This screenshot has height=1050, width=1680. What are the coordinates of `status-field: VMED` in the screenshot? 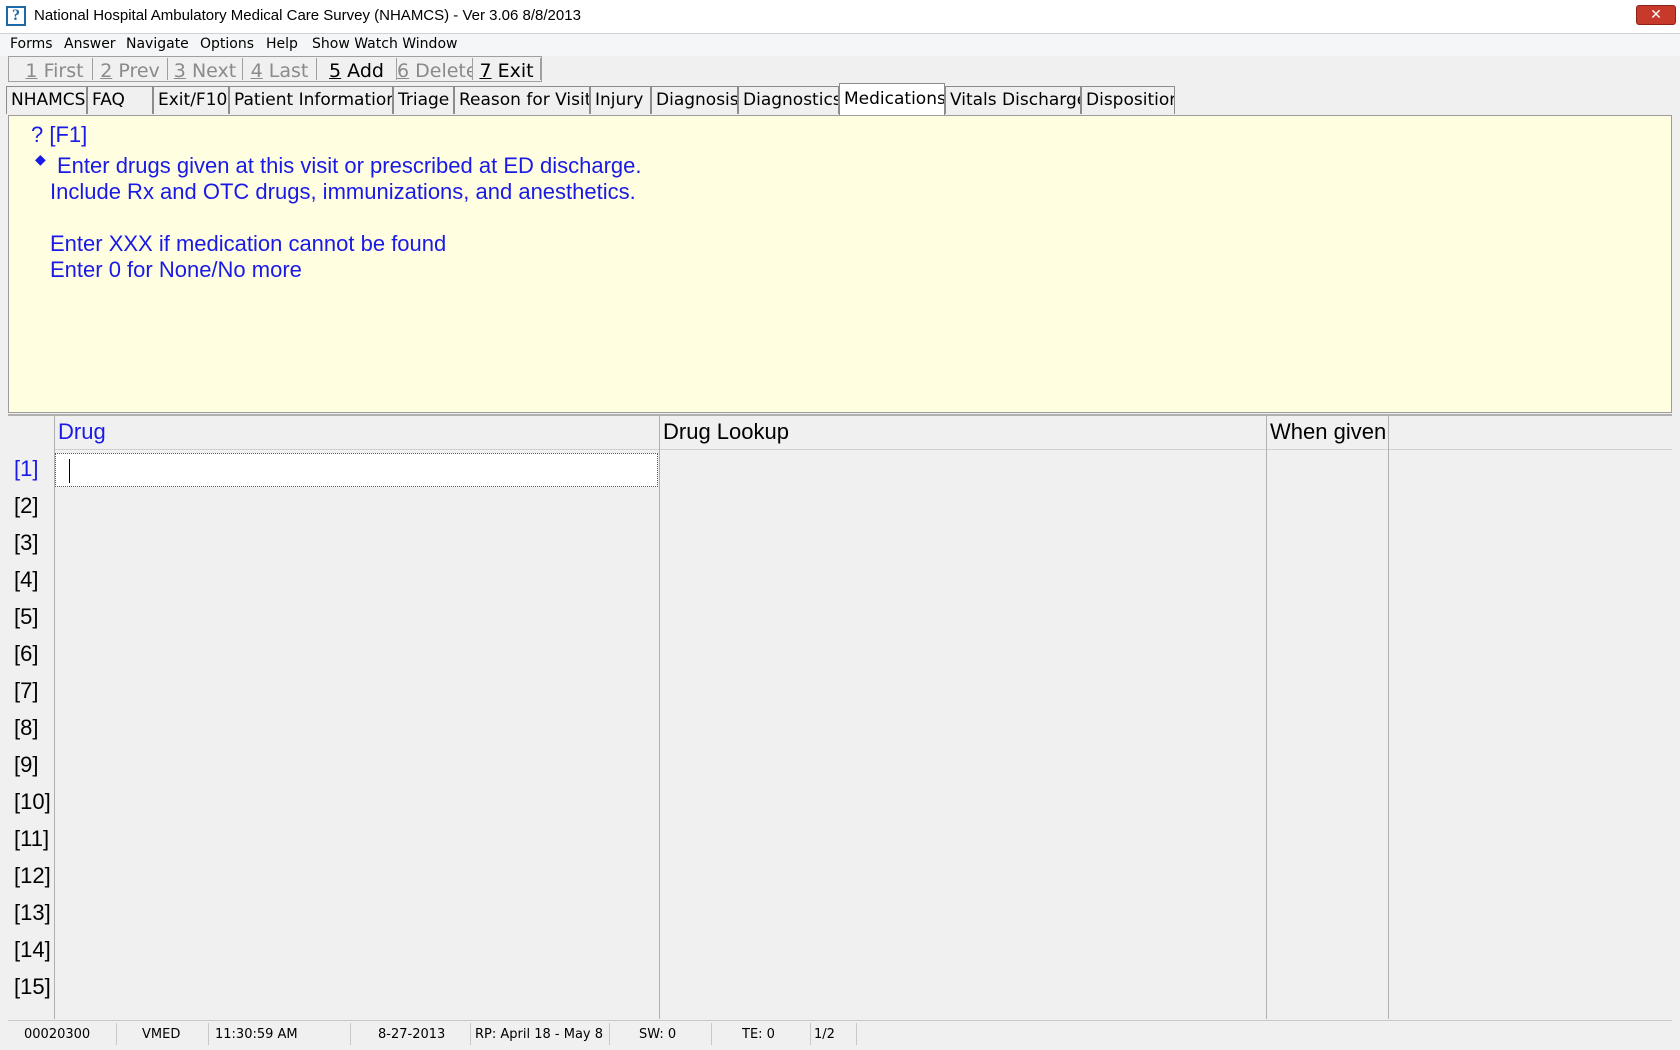 It's located at (161, 1034).